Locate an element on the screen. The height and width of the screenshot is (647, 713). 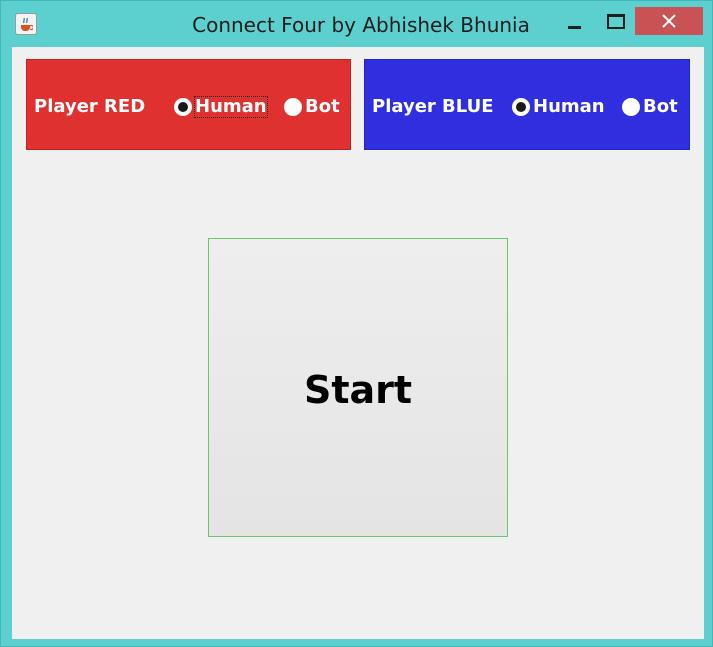
player-blue-bot-radio: Bot is located at coordinates (650, 107).